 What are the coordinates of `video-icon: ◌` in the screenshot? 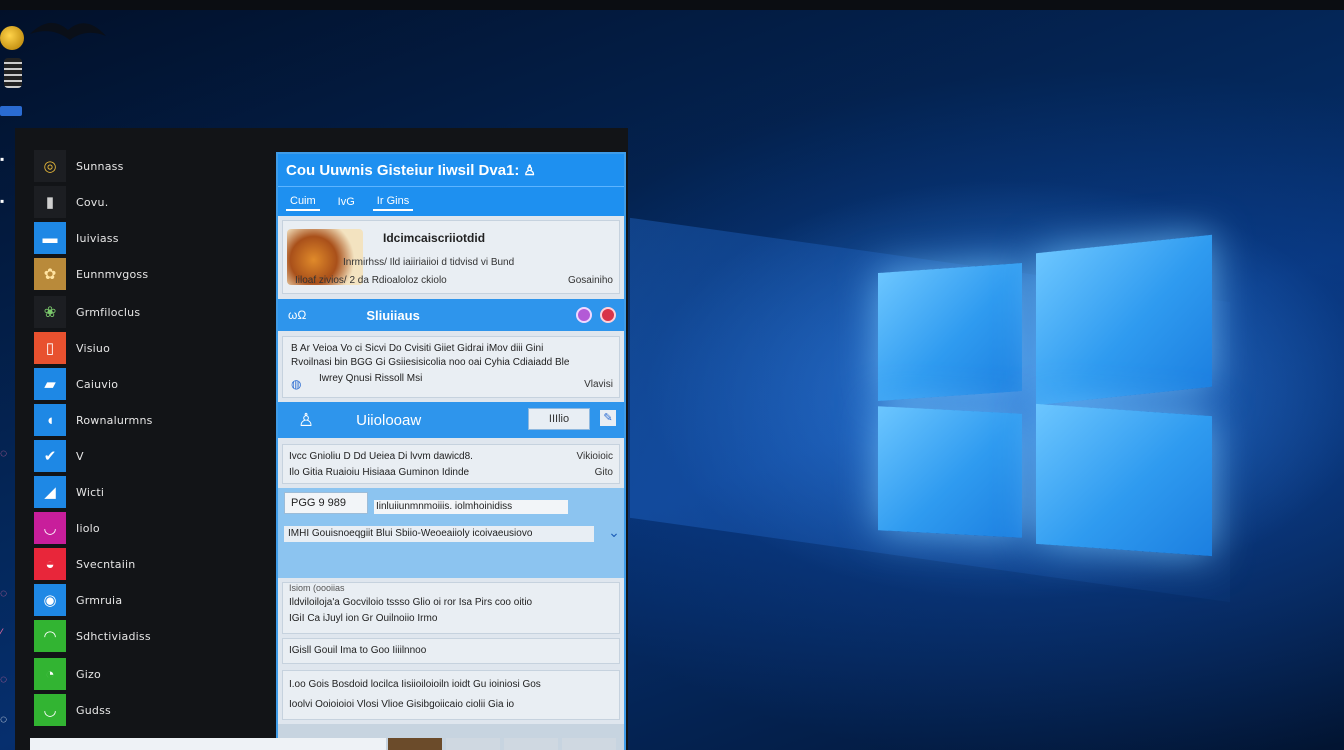 It's located at (6, 679).